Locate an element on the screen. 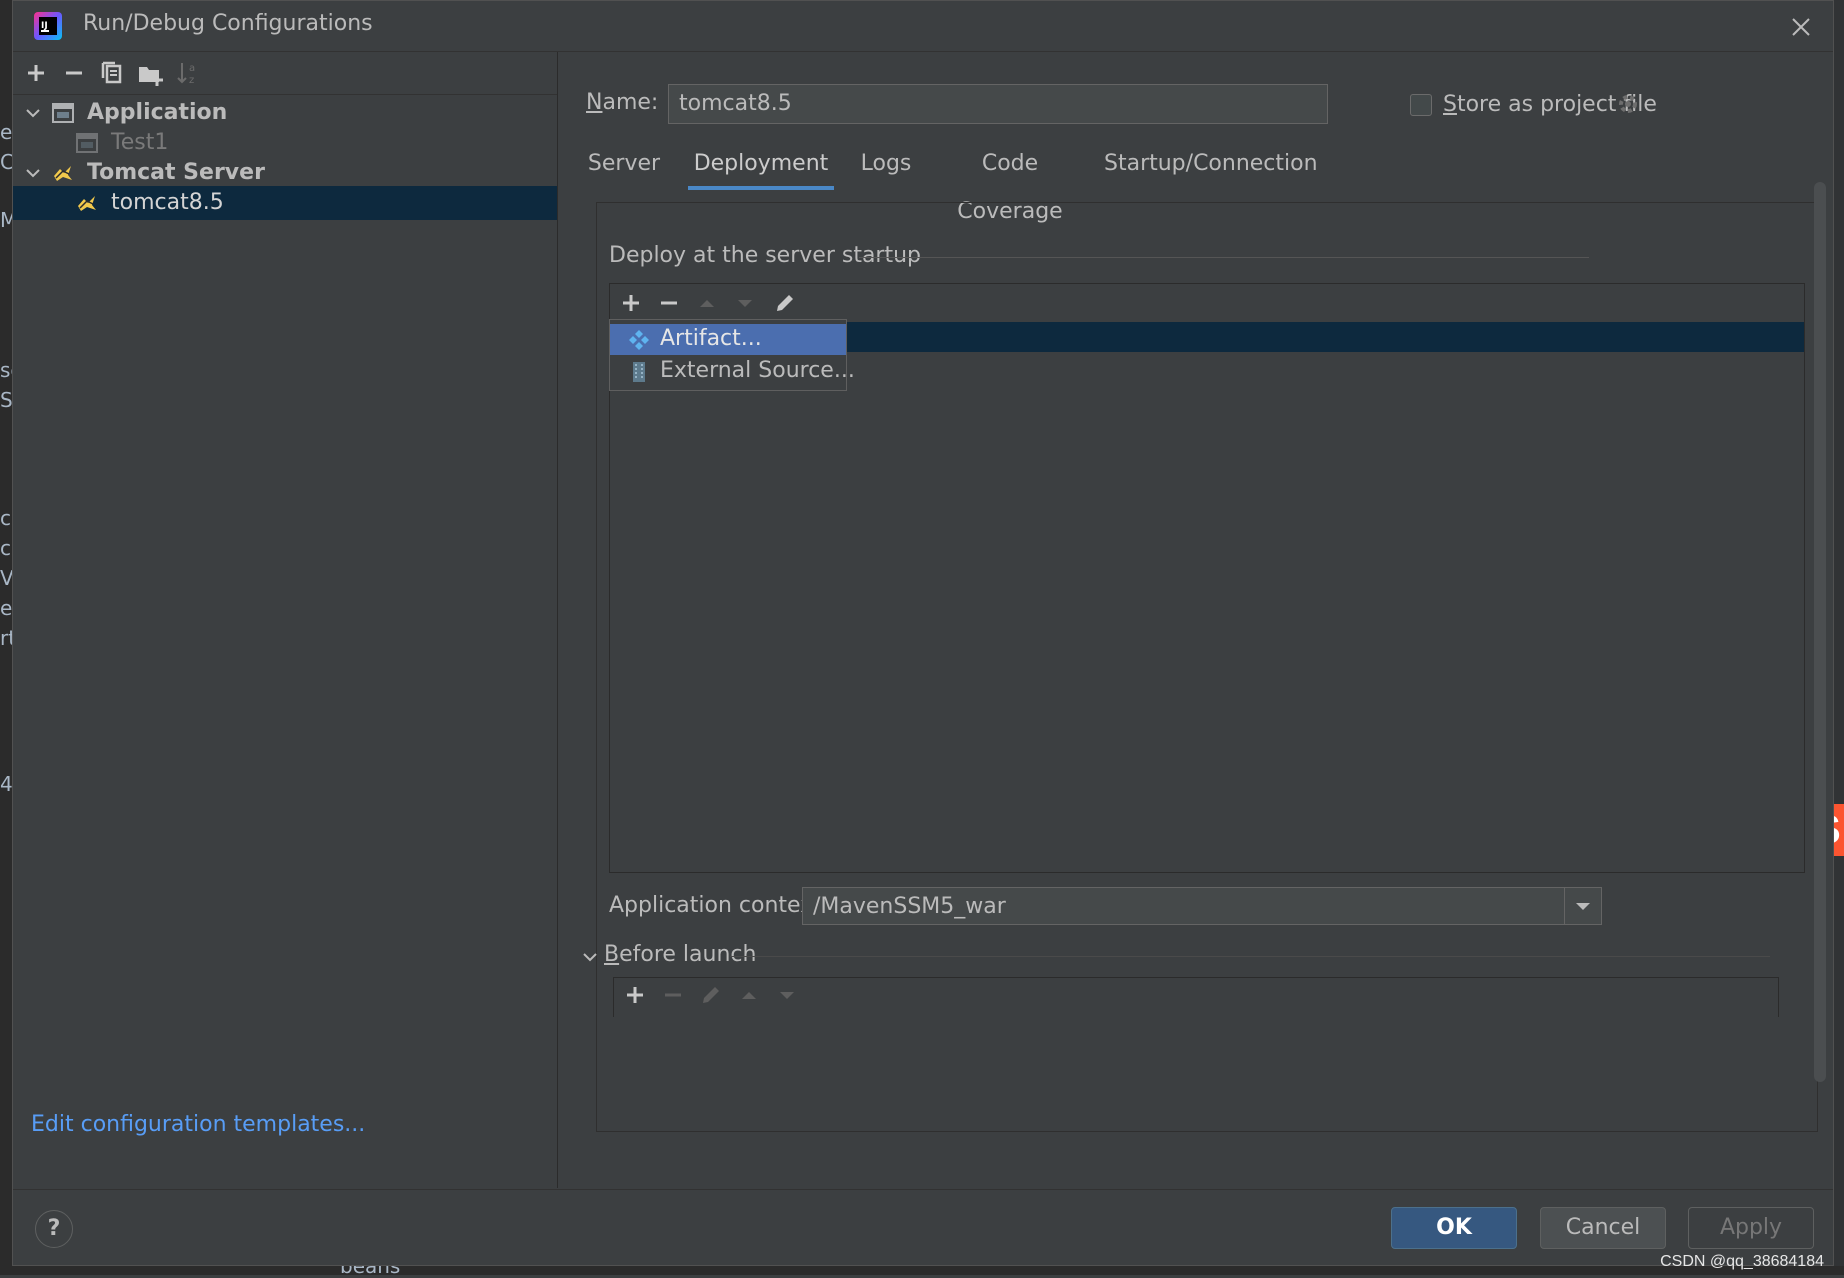 The width and height of the screenshot is (1844, 1278). dialog-title: Run/Debug Configurations is located at coordinates (228, 23).